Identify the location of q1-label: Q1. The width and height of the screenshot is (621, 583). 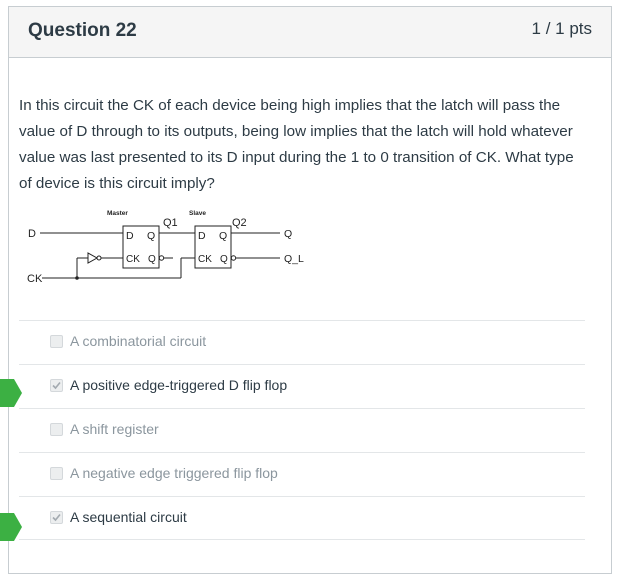
(170, 223).